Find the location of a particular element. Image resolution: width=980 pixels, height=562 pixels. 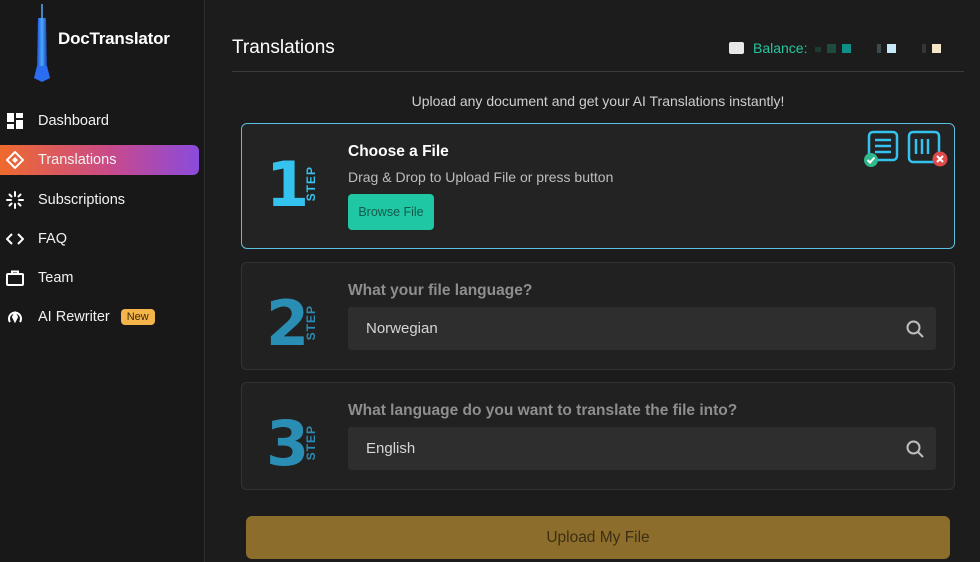

wallet-icon is located at coordinates (736, 48).